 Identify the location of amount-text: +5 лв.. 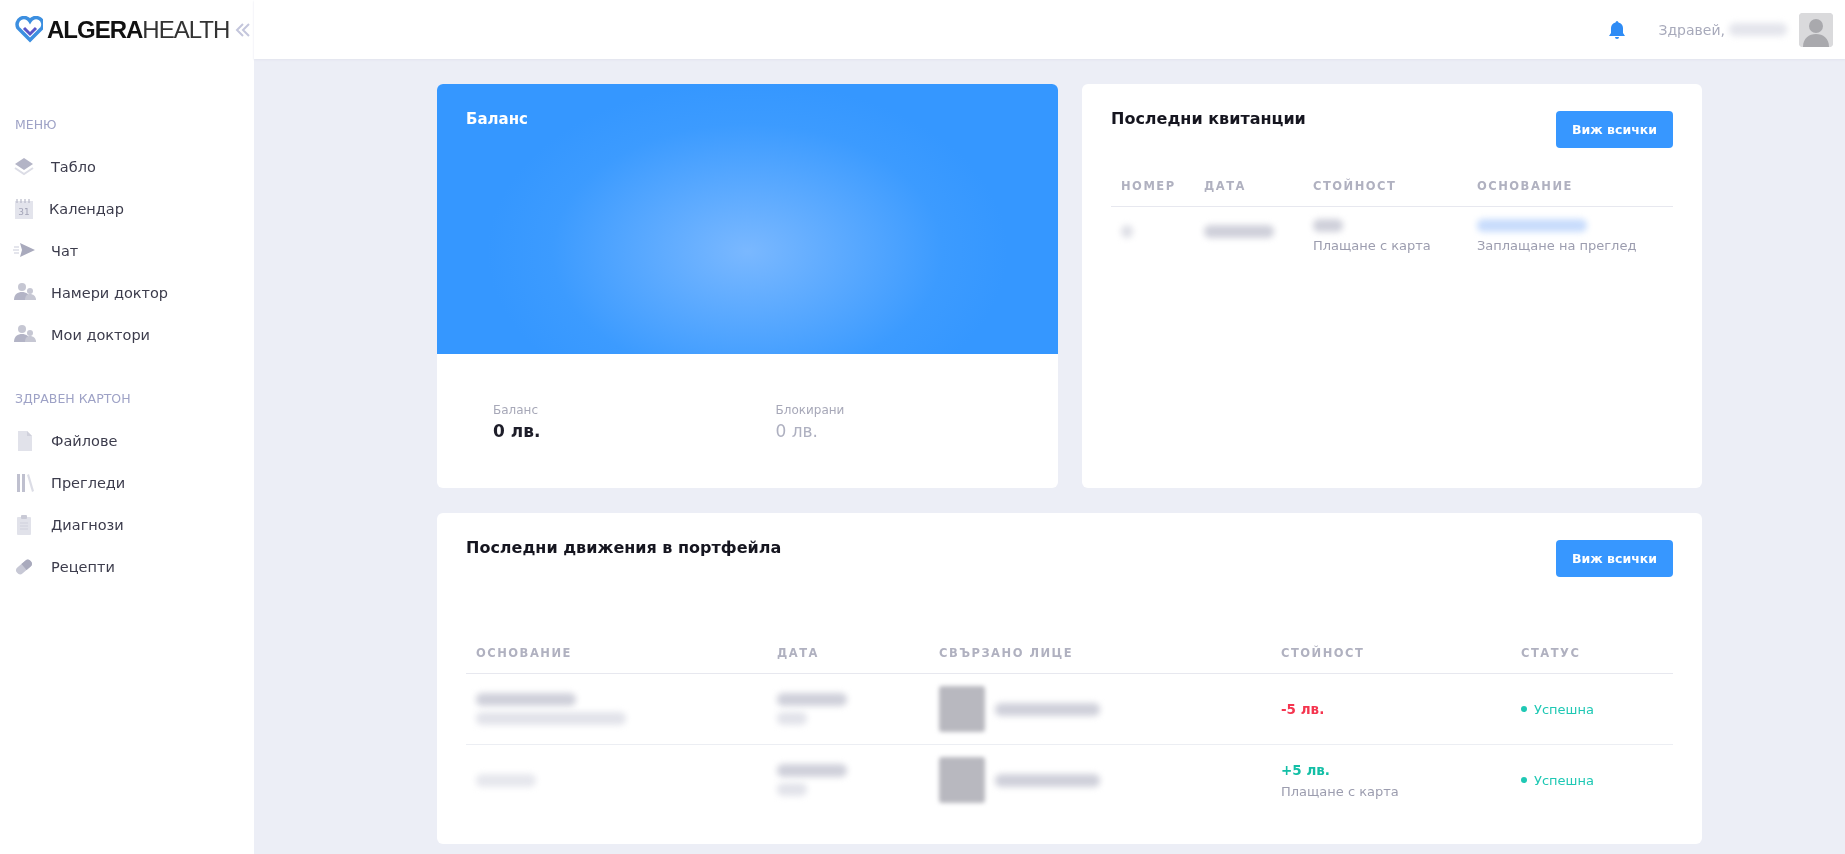
(1306, 769).